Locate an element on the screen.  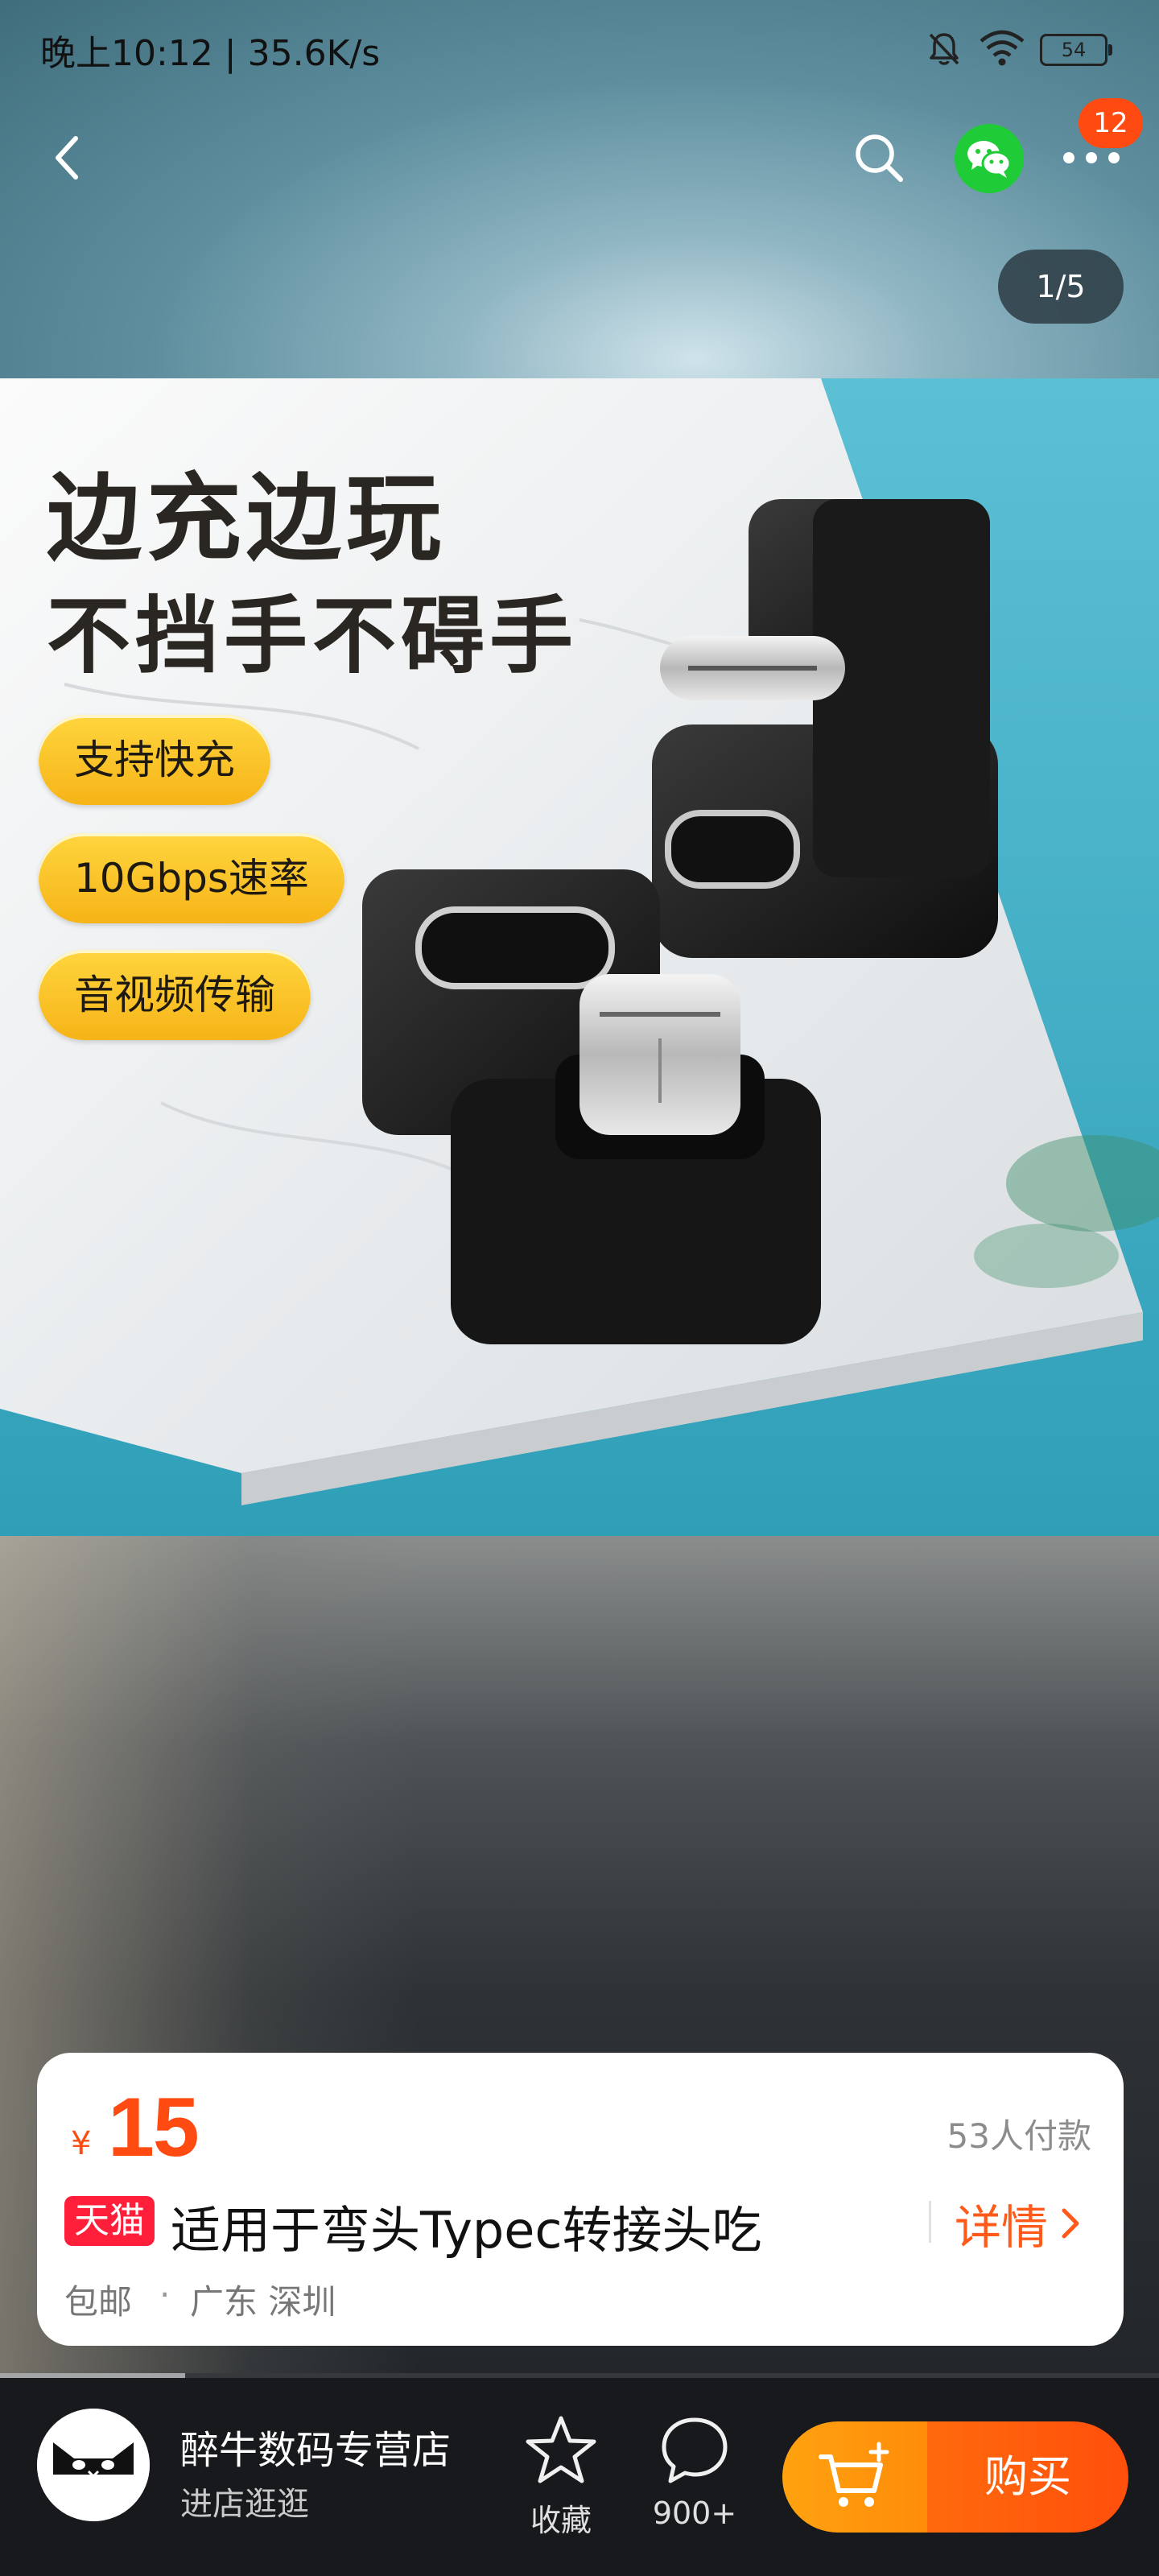
promo-subheadline: 不挡手不碍手 is located at coordinates (313, 636).